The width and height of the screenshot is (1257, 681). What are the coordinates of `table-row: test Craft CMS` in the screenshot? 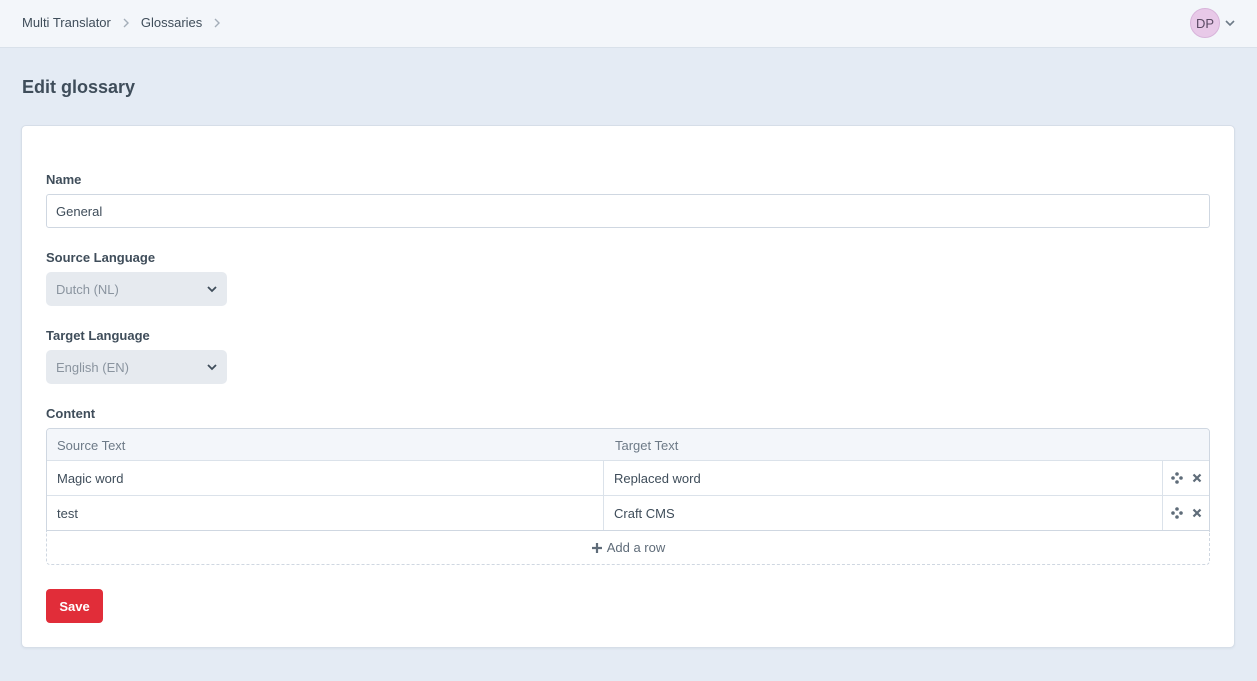 It's located at (628, 513).